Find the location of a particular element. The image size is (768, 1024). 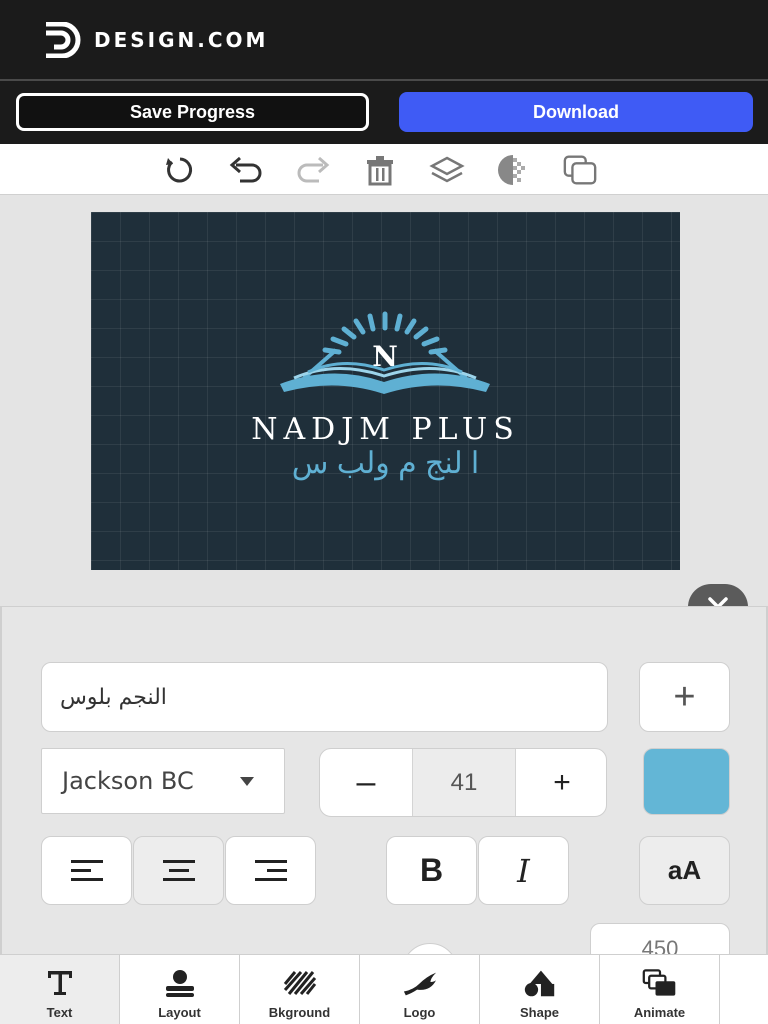

align-center-icon is located at coordinates (178, 870).